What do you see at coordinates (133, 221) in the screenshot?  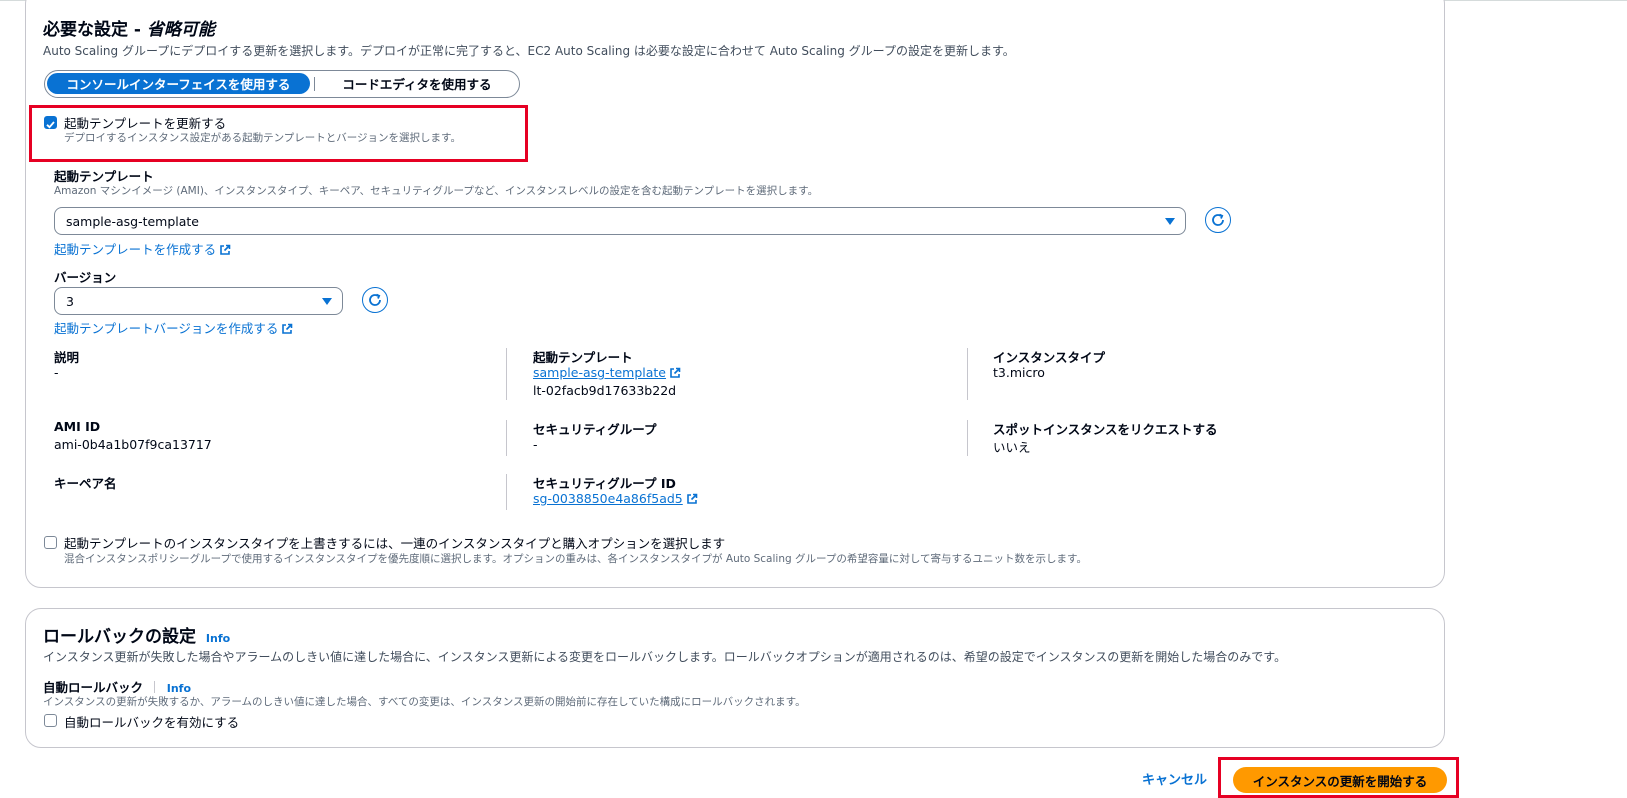 I see `launch-template-selected: sample-asg-template` at bounding box center [133, 221].